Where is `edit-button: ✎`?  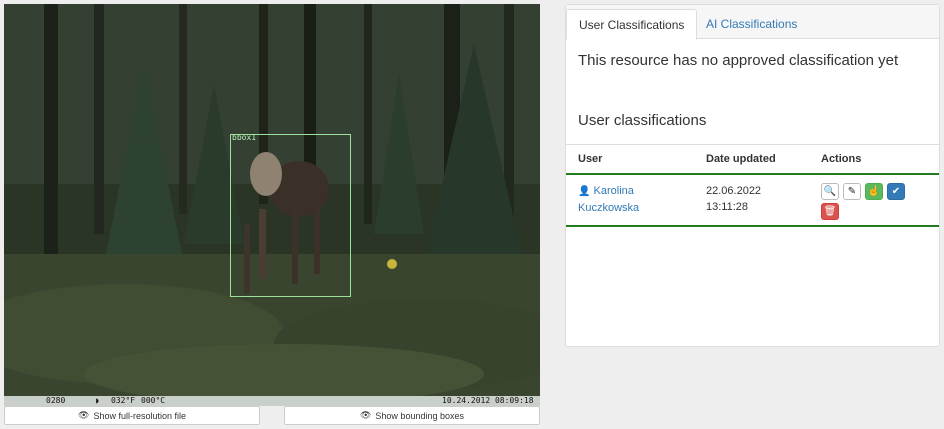
edit-button: ✎ is located at coordinates (852, 191).